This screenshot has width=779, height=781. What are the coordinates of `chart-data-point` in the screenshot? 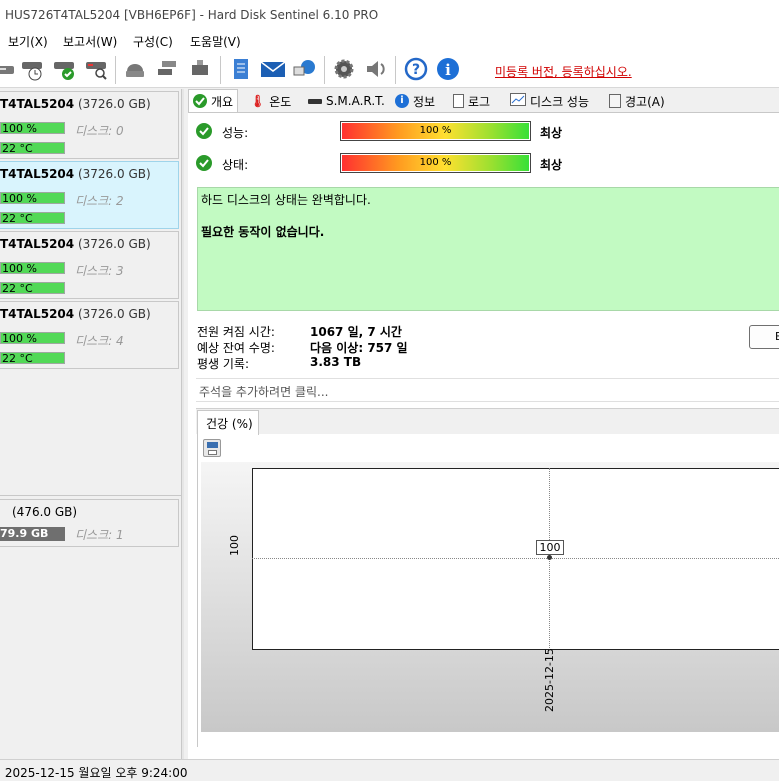 It's located at (549, 557).